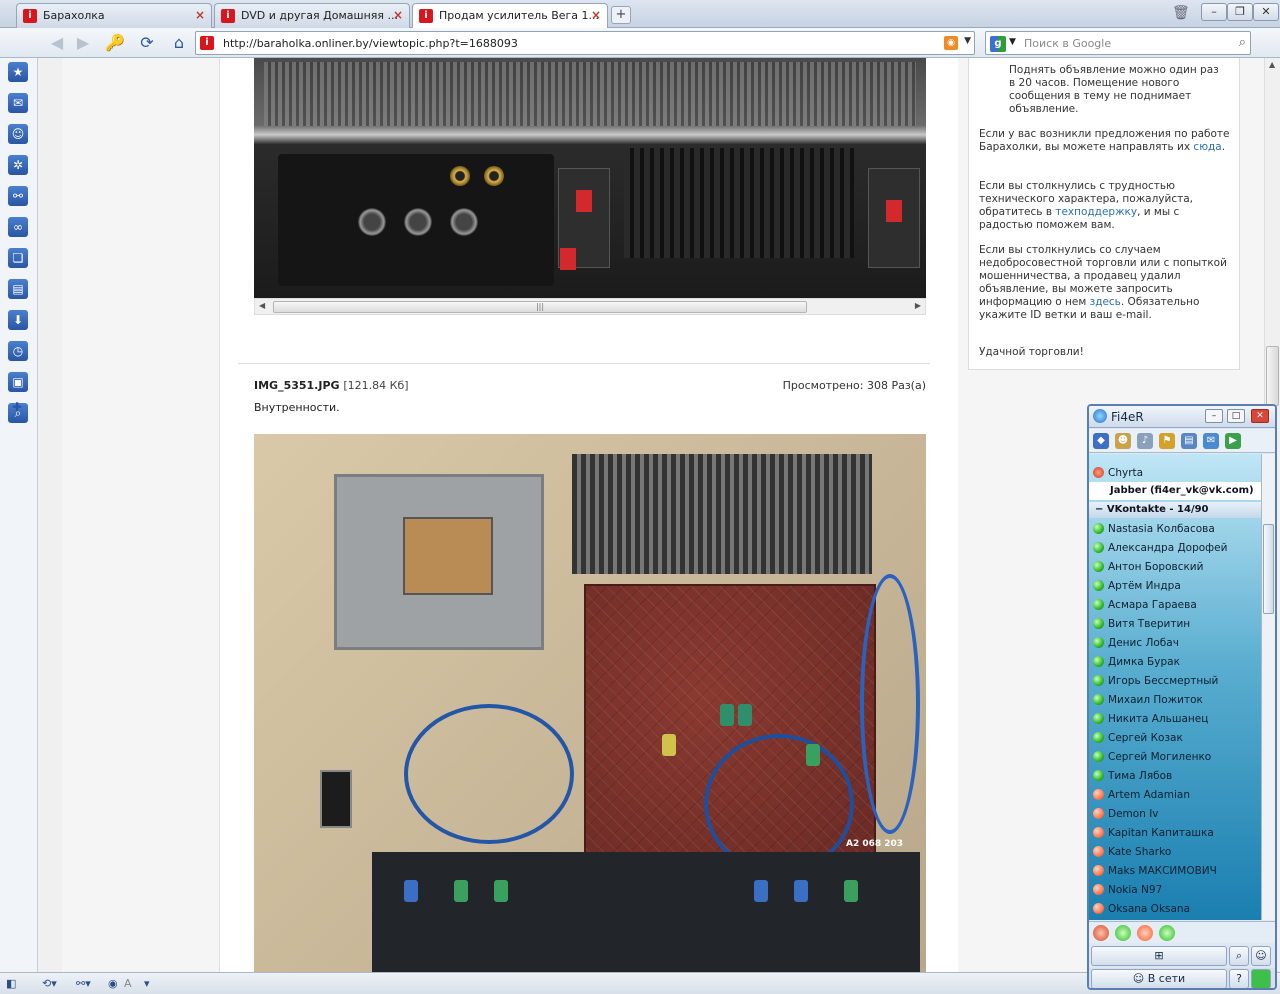 The image size is (1280, 994). Describe the element at coordinates (1141, 624) in the screenshot. I see `contact-item: Витя Тверитин` at that location.